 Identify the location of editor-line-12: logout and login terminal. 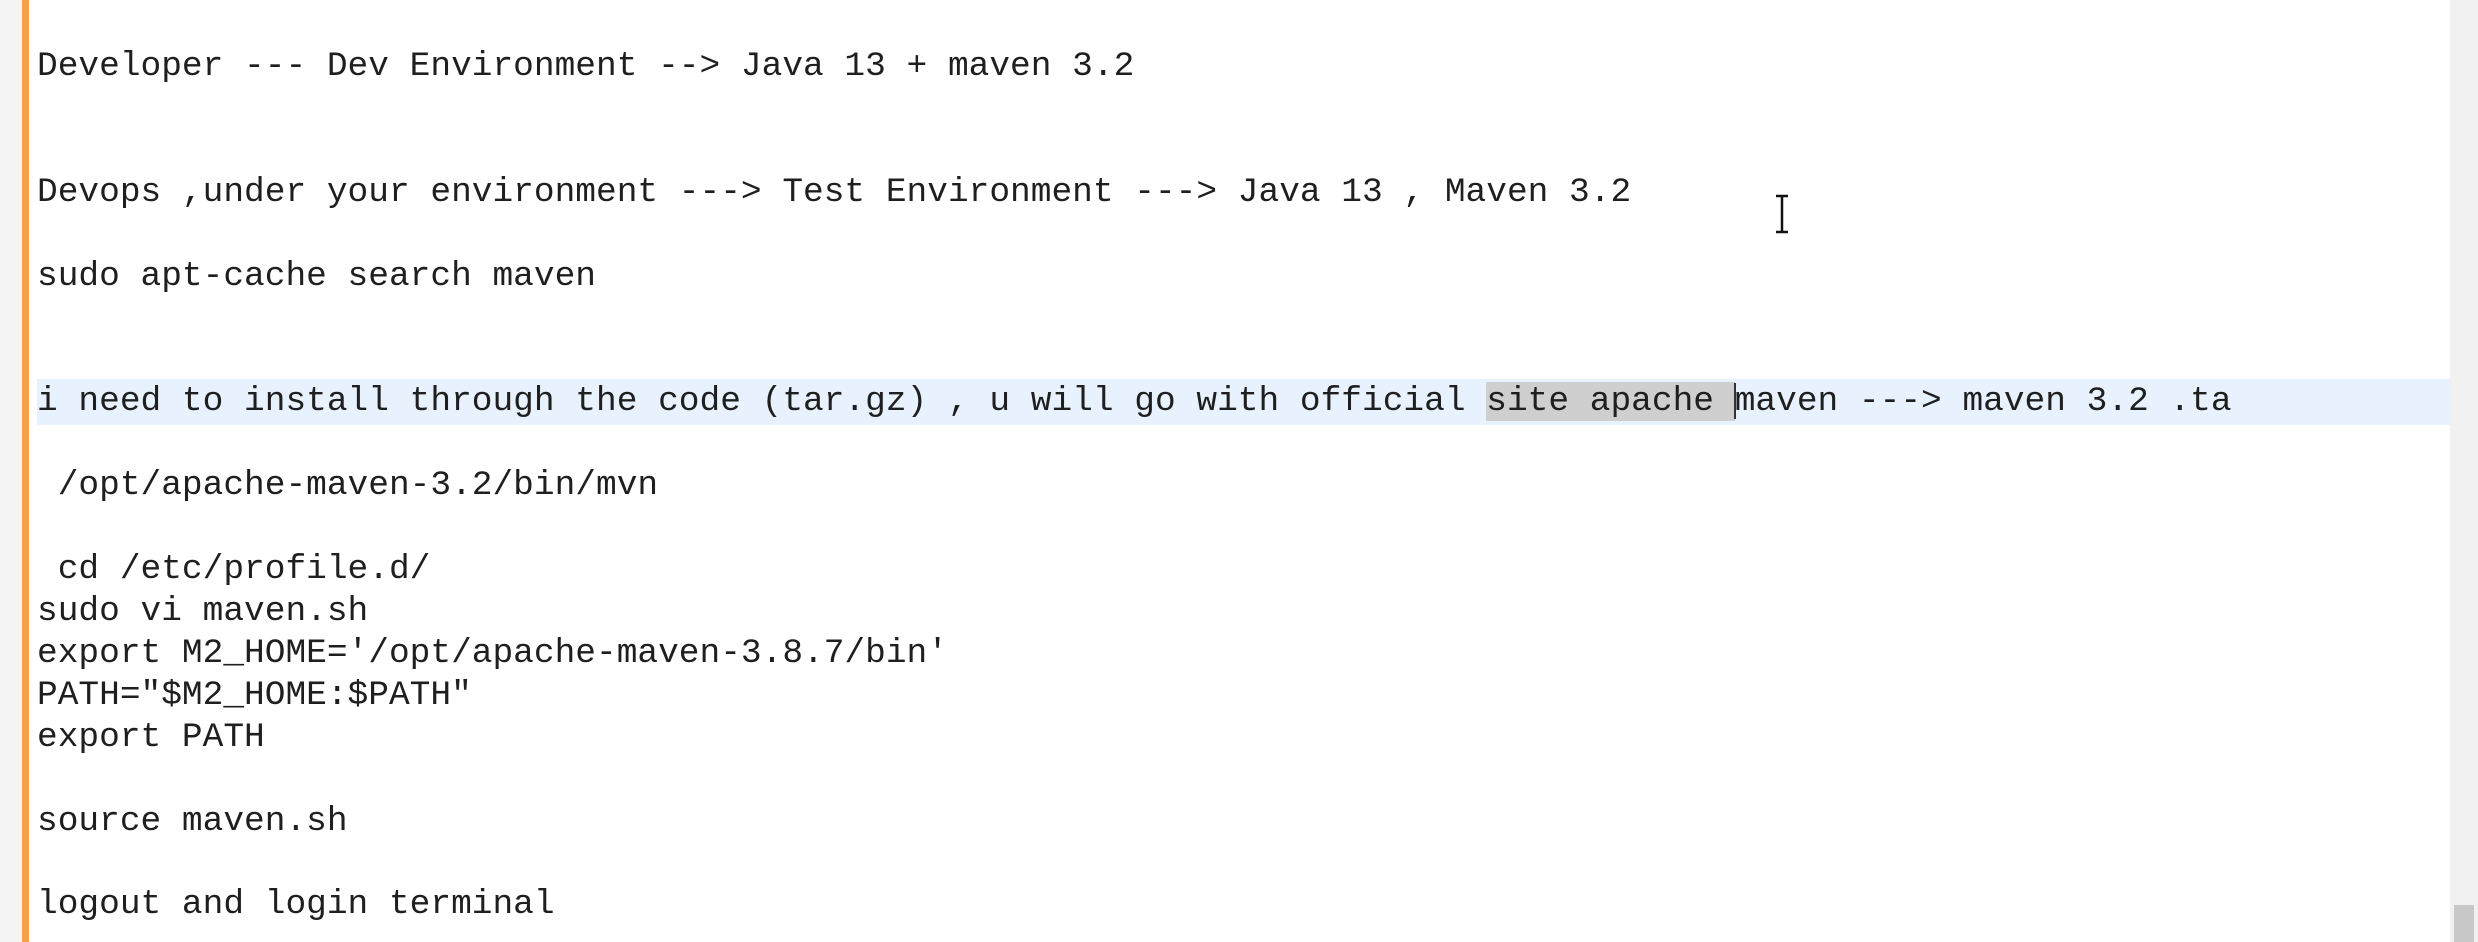
(296, 905).